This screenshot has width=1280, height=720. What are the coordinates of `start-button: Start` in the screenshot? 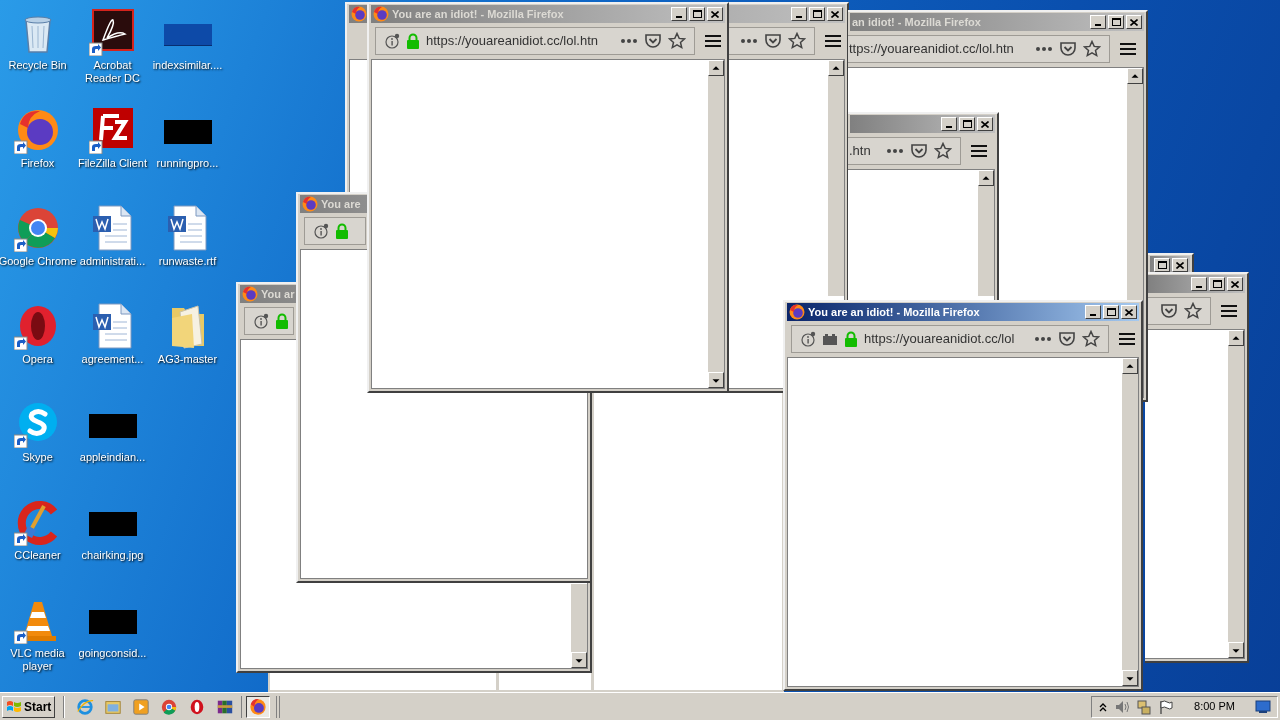 It's located at (29, 706).